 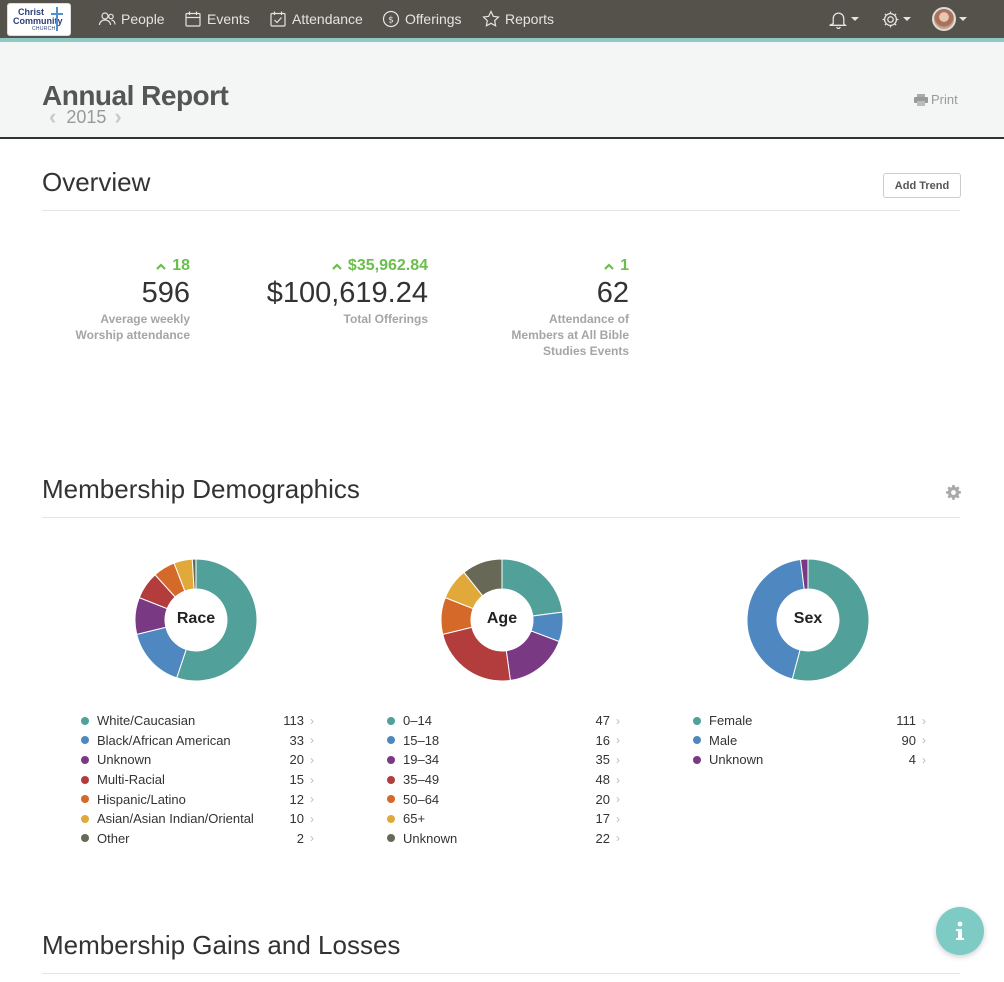 I want to click on gains-losses-title: Membership Gains and Losses, so click(x=221, y=945).